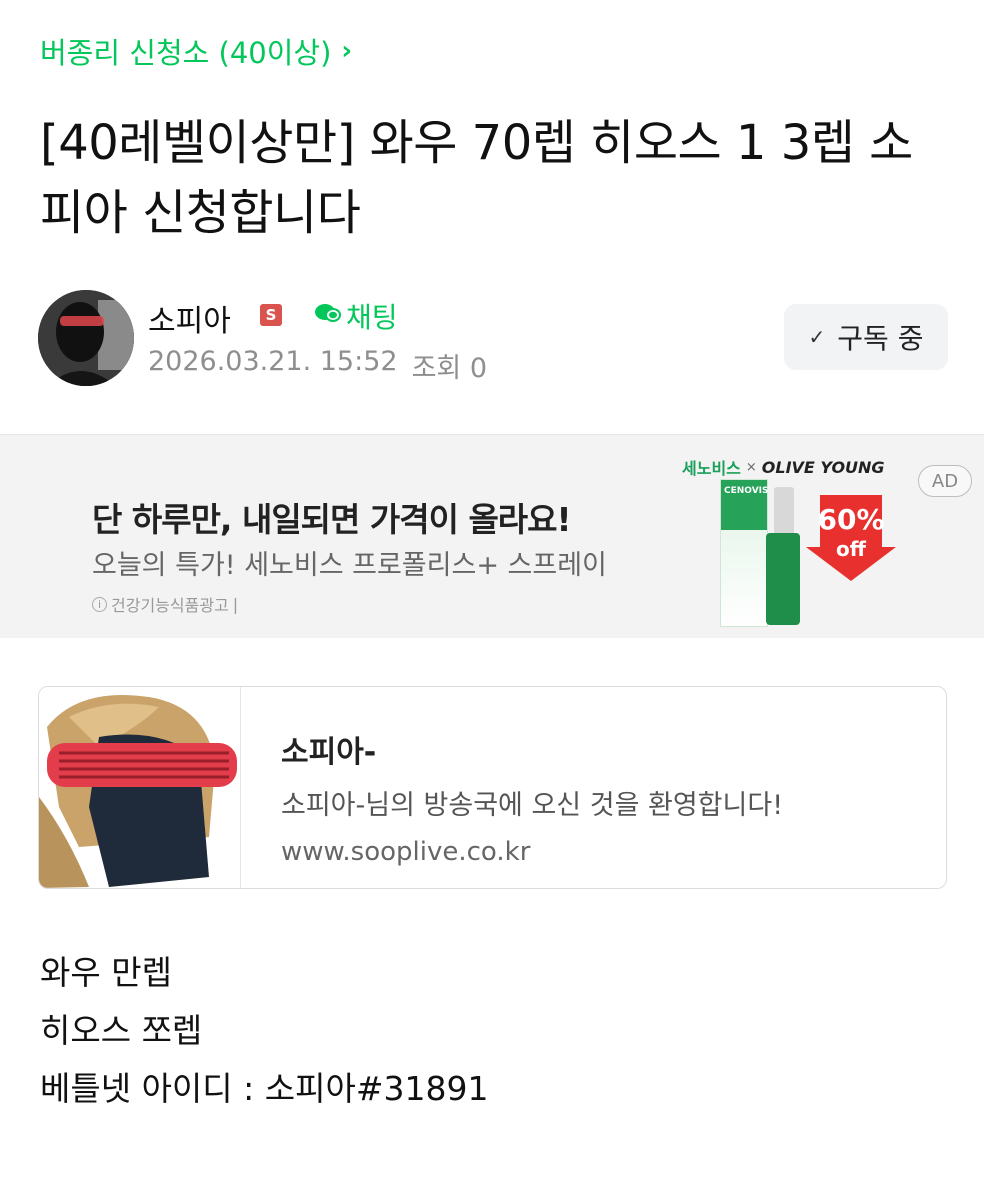  What do you see at coordinates (744, 553) in the screenshot?
I see `product-box: CENOVIS` at bounding box center [744, 553].